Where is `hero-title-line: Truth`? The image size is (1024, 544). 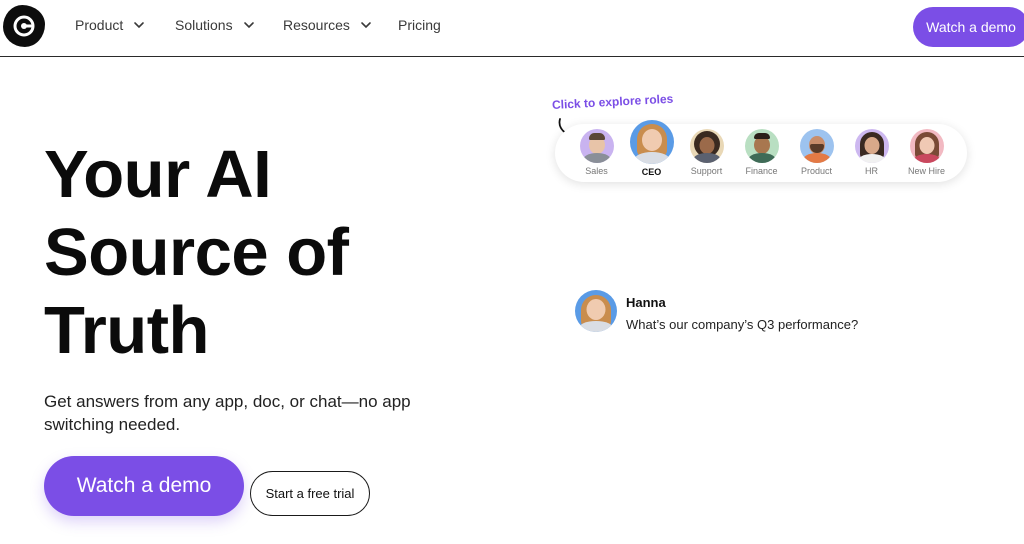 hero-title-line: Truth is located at coordinates (126, 330).